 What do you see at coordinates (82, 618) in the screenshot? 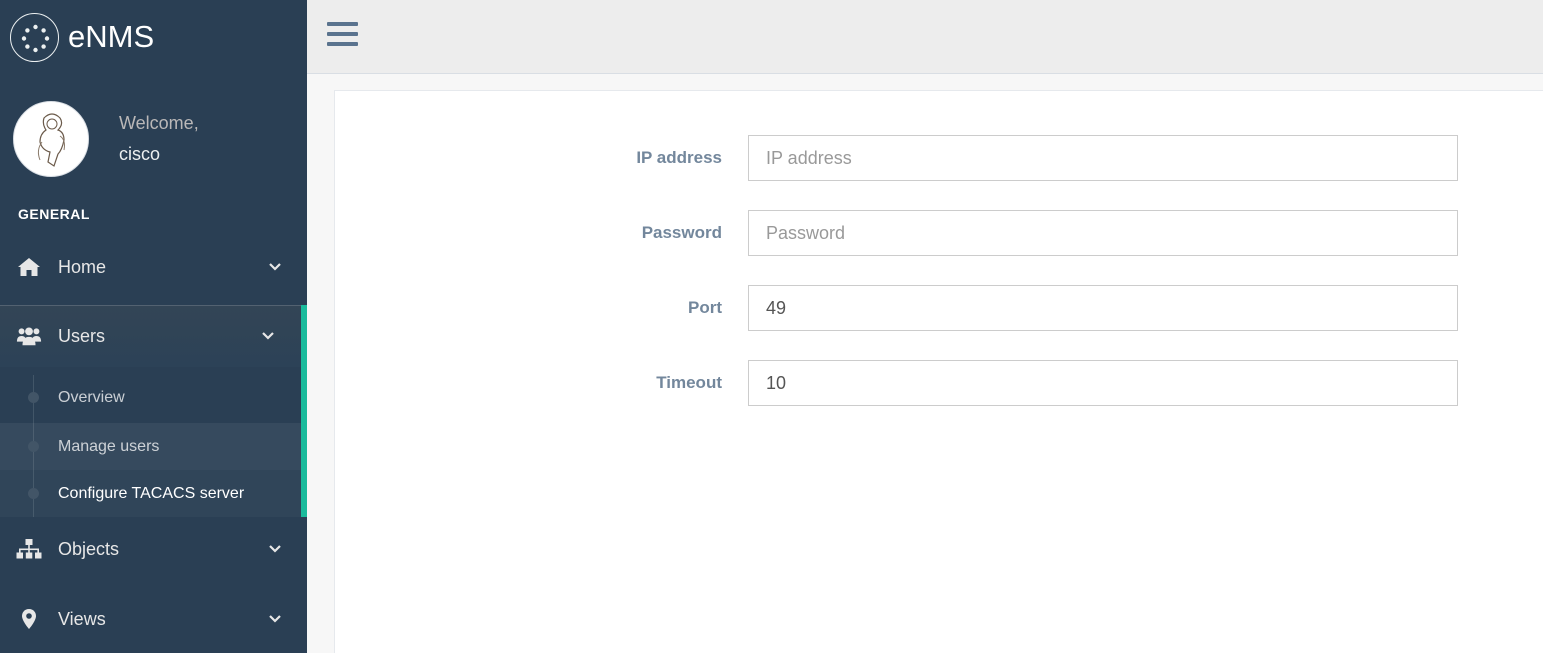
I see `sidebar-item-label: Views` at bounding box center [82, 618].